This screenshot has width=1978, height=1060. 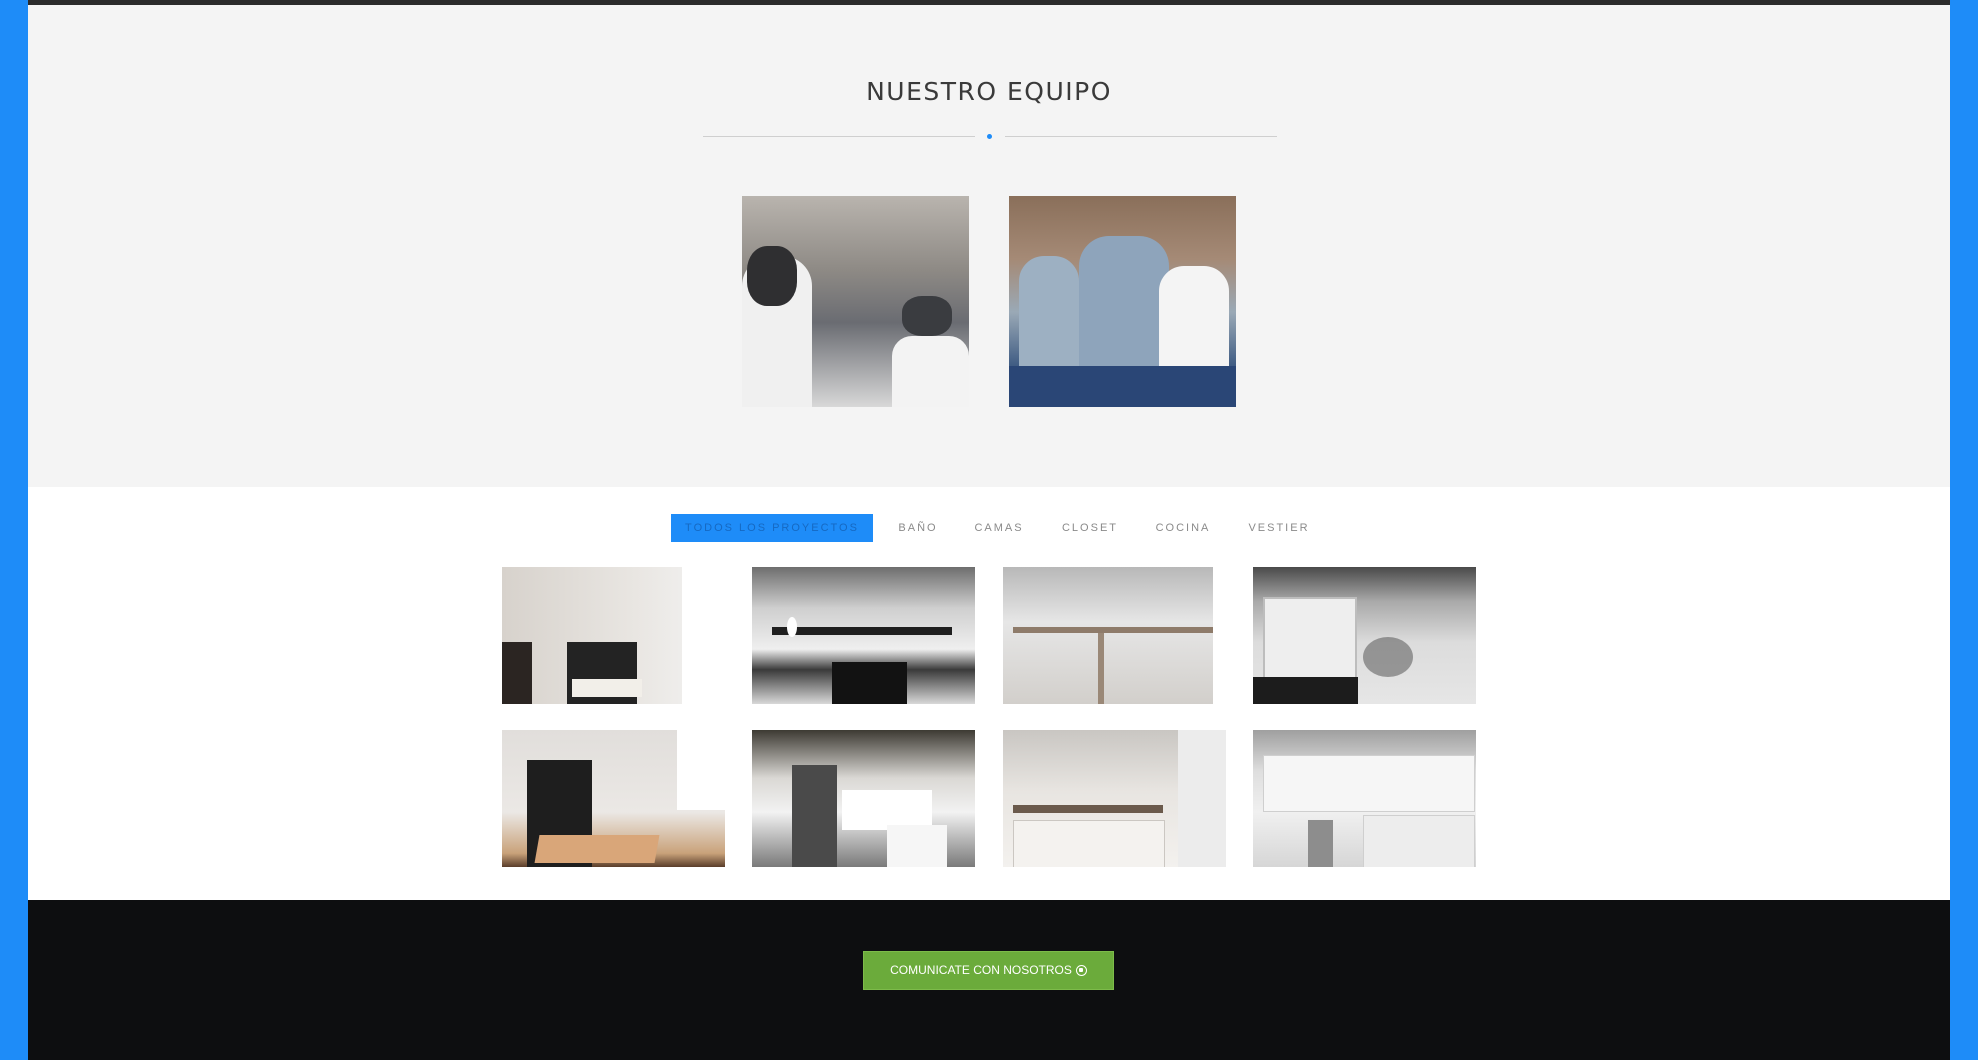 I want to click on project-thumb-kitchen, so click(x=863, y=798).